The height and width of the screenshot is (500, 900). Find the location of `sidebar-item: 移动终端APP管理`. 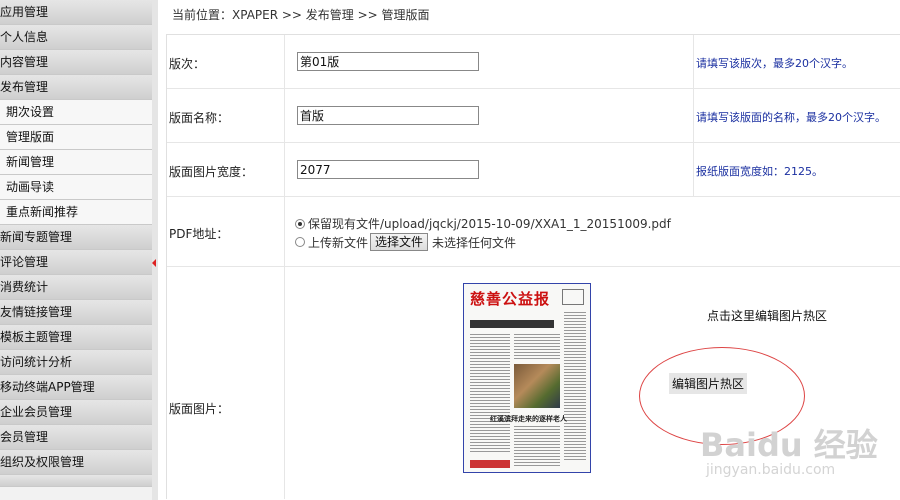

sidebar-item: 移动终端APP管理 is located at coordinates (76, 387).